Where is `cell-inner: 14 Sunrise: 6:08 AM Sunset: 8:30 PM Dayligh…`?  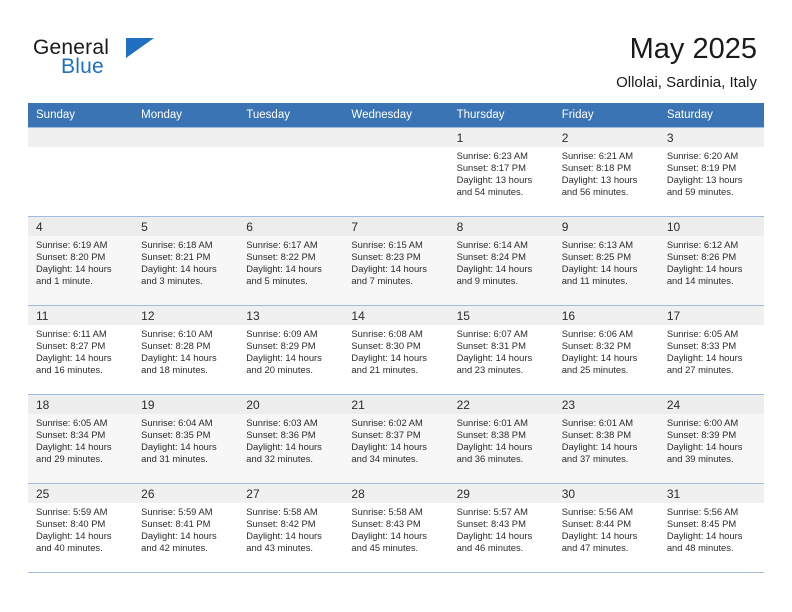
cell-inner: 14 Sunrise: 6:08 AM Sunset: 8:30 PM Dayligh… is located at coordinates (396, 350).